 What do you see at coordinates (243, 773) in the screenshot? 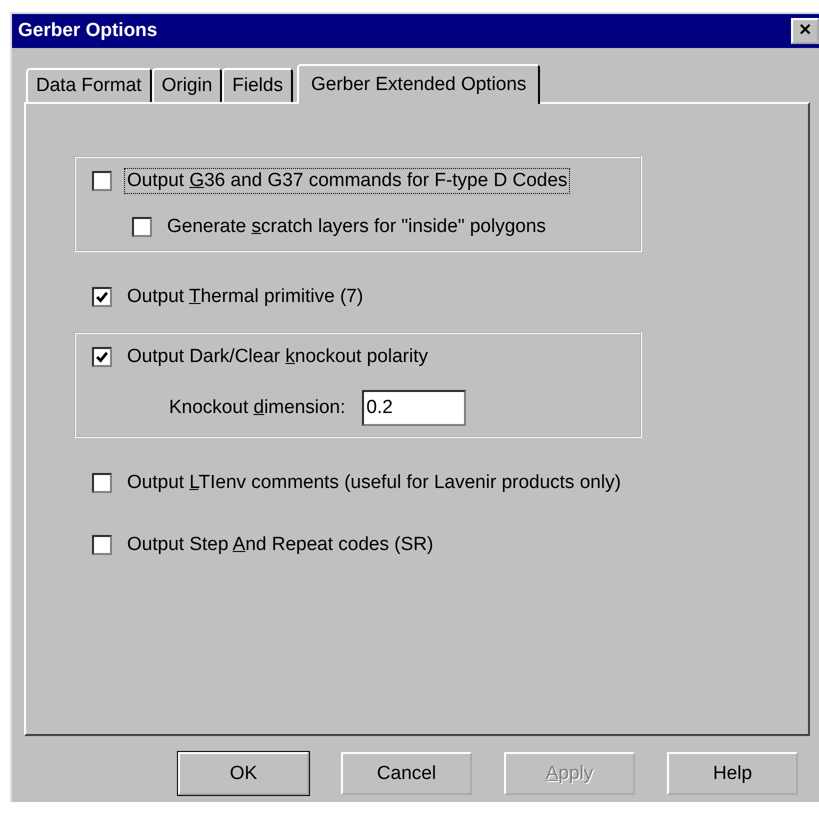
I see `dialog-button: OK` at bounding box center [243, 773].